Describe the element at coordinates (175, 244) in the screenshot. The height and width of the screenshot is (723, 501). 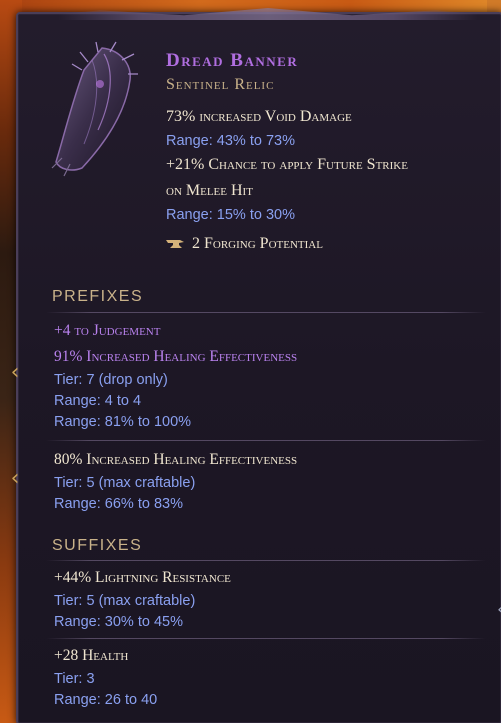
I see `anvil-icon` at that location.